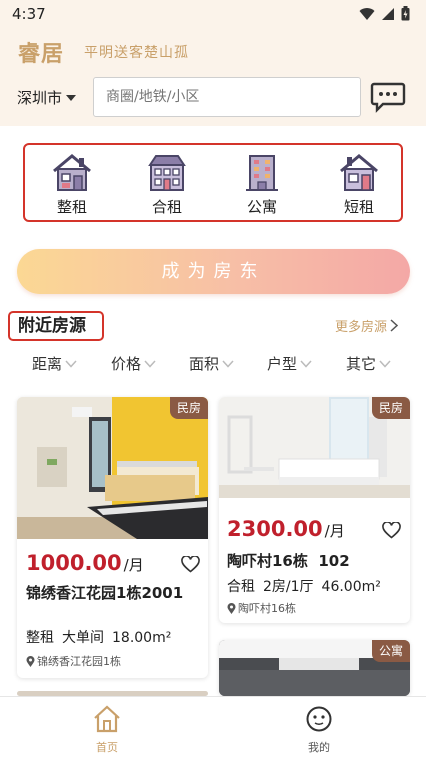 The height and width of the screenshot is (757, 426). What do you see at coordinates (71, 207) in the screenshot?
I see `category-label: 整租` at bounding box center [71, 207].